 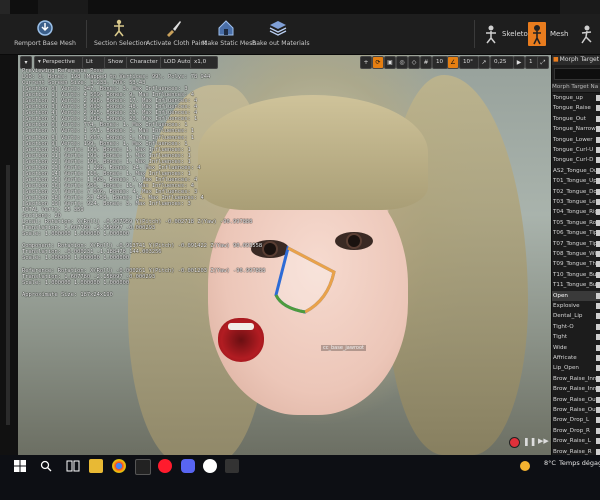 What do you see at coordinates (543, 62) in the screenshot?
I see `maximize-viewport-icon: ⤢` at bounding box center [543, 62].